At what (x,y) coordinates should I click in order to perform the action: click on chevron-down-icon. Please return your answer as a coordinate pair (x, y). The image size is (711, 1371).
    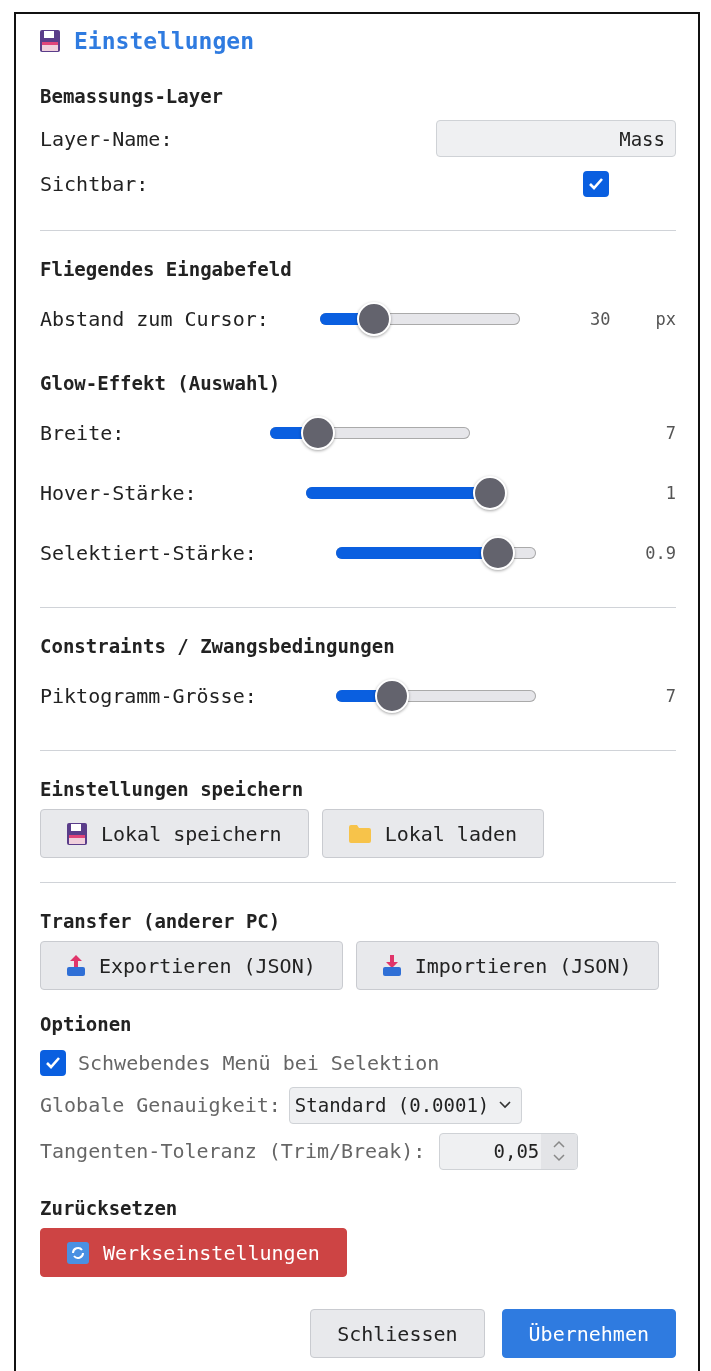
    Looking at the image, I should click on (505, 1105).